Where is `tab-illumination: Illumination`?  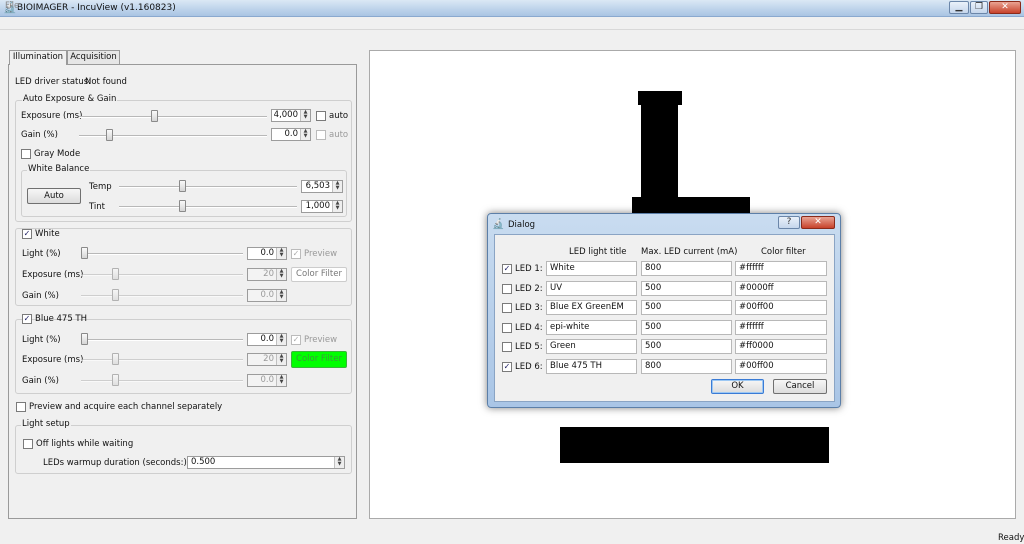
tab-illumination: Illumination is located at coordinates (38, 57).